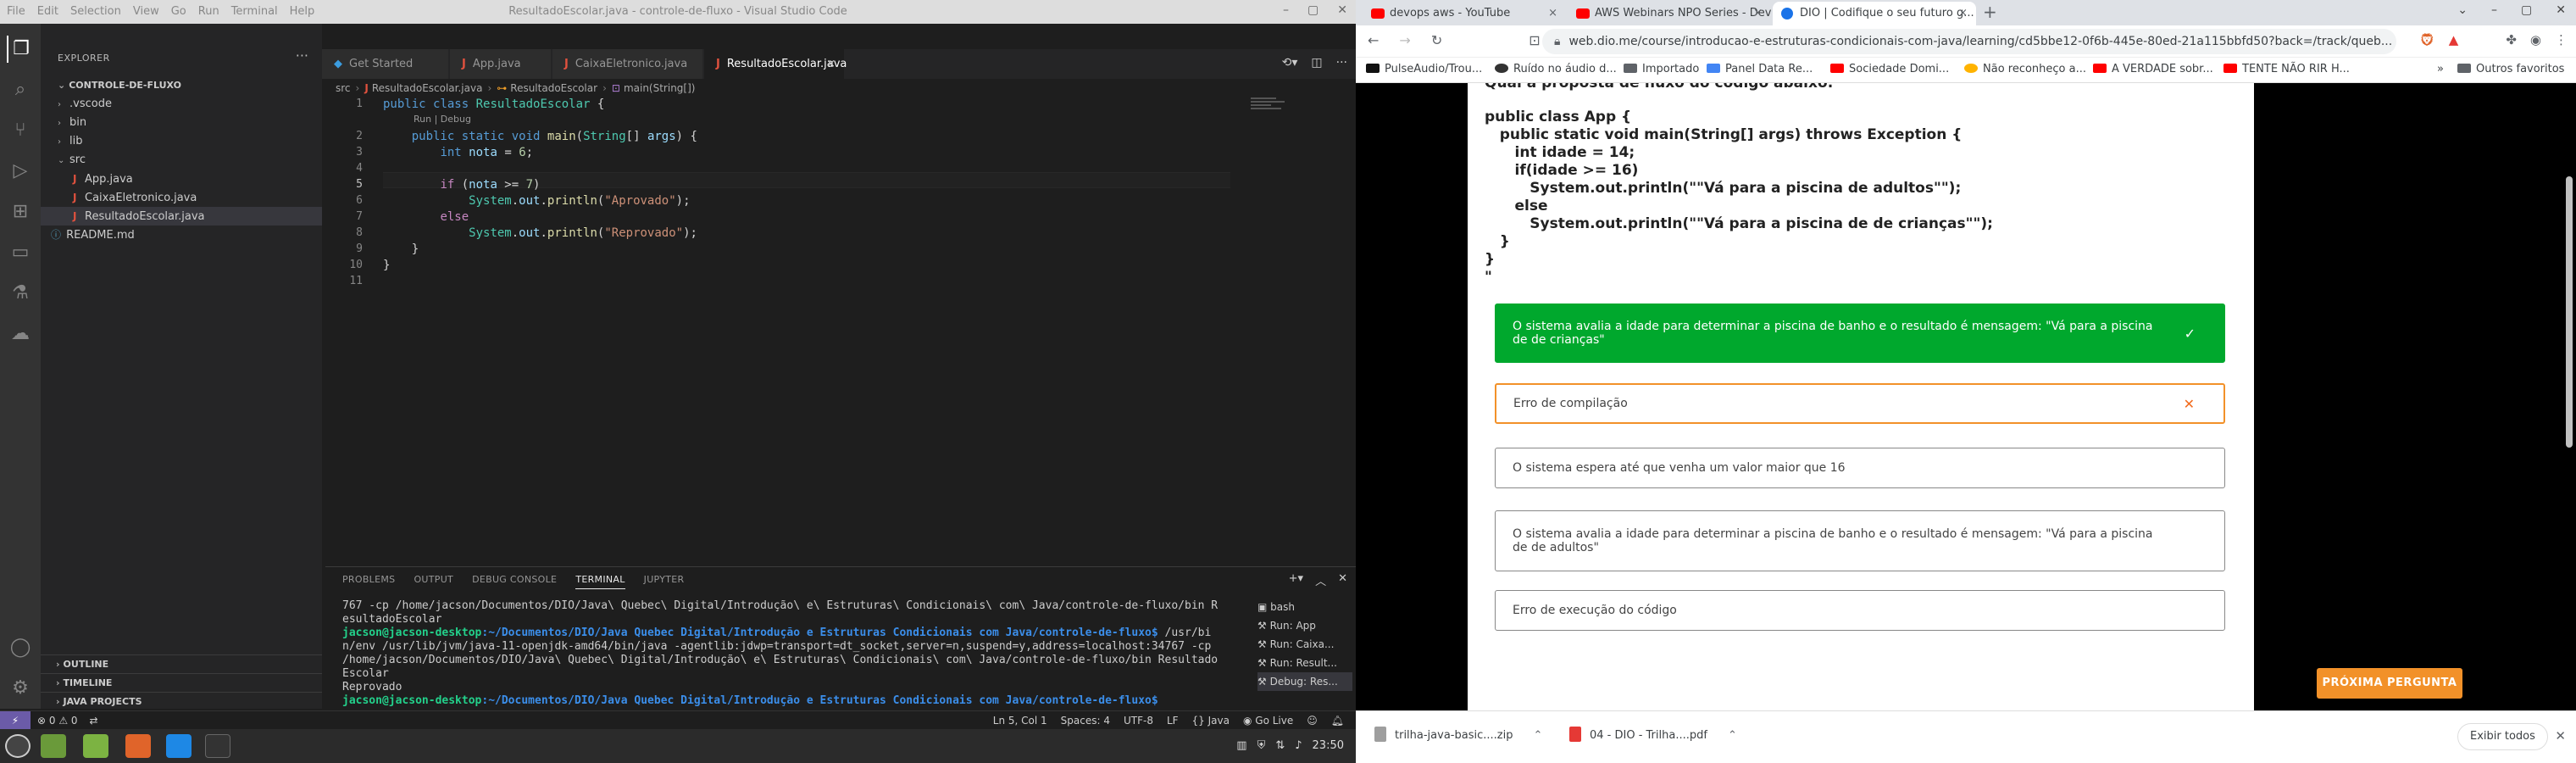  Describe the element at coordinates (2511, 39) in the screenshot. I see `extensions-puzzle-icon: ✤` at that location.